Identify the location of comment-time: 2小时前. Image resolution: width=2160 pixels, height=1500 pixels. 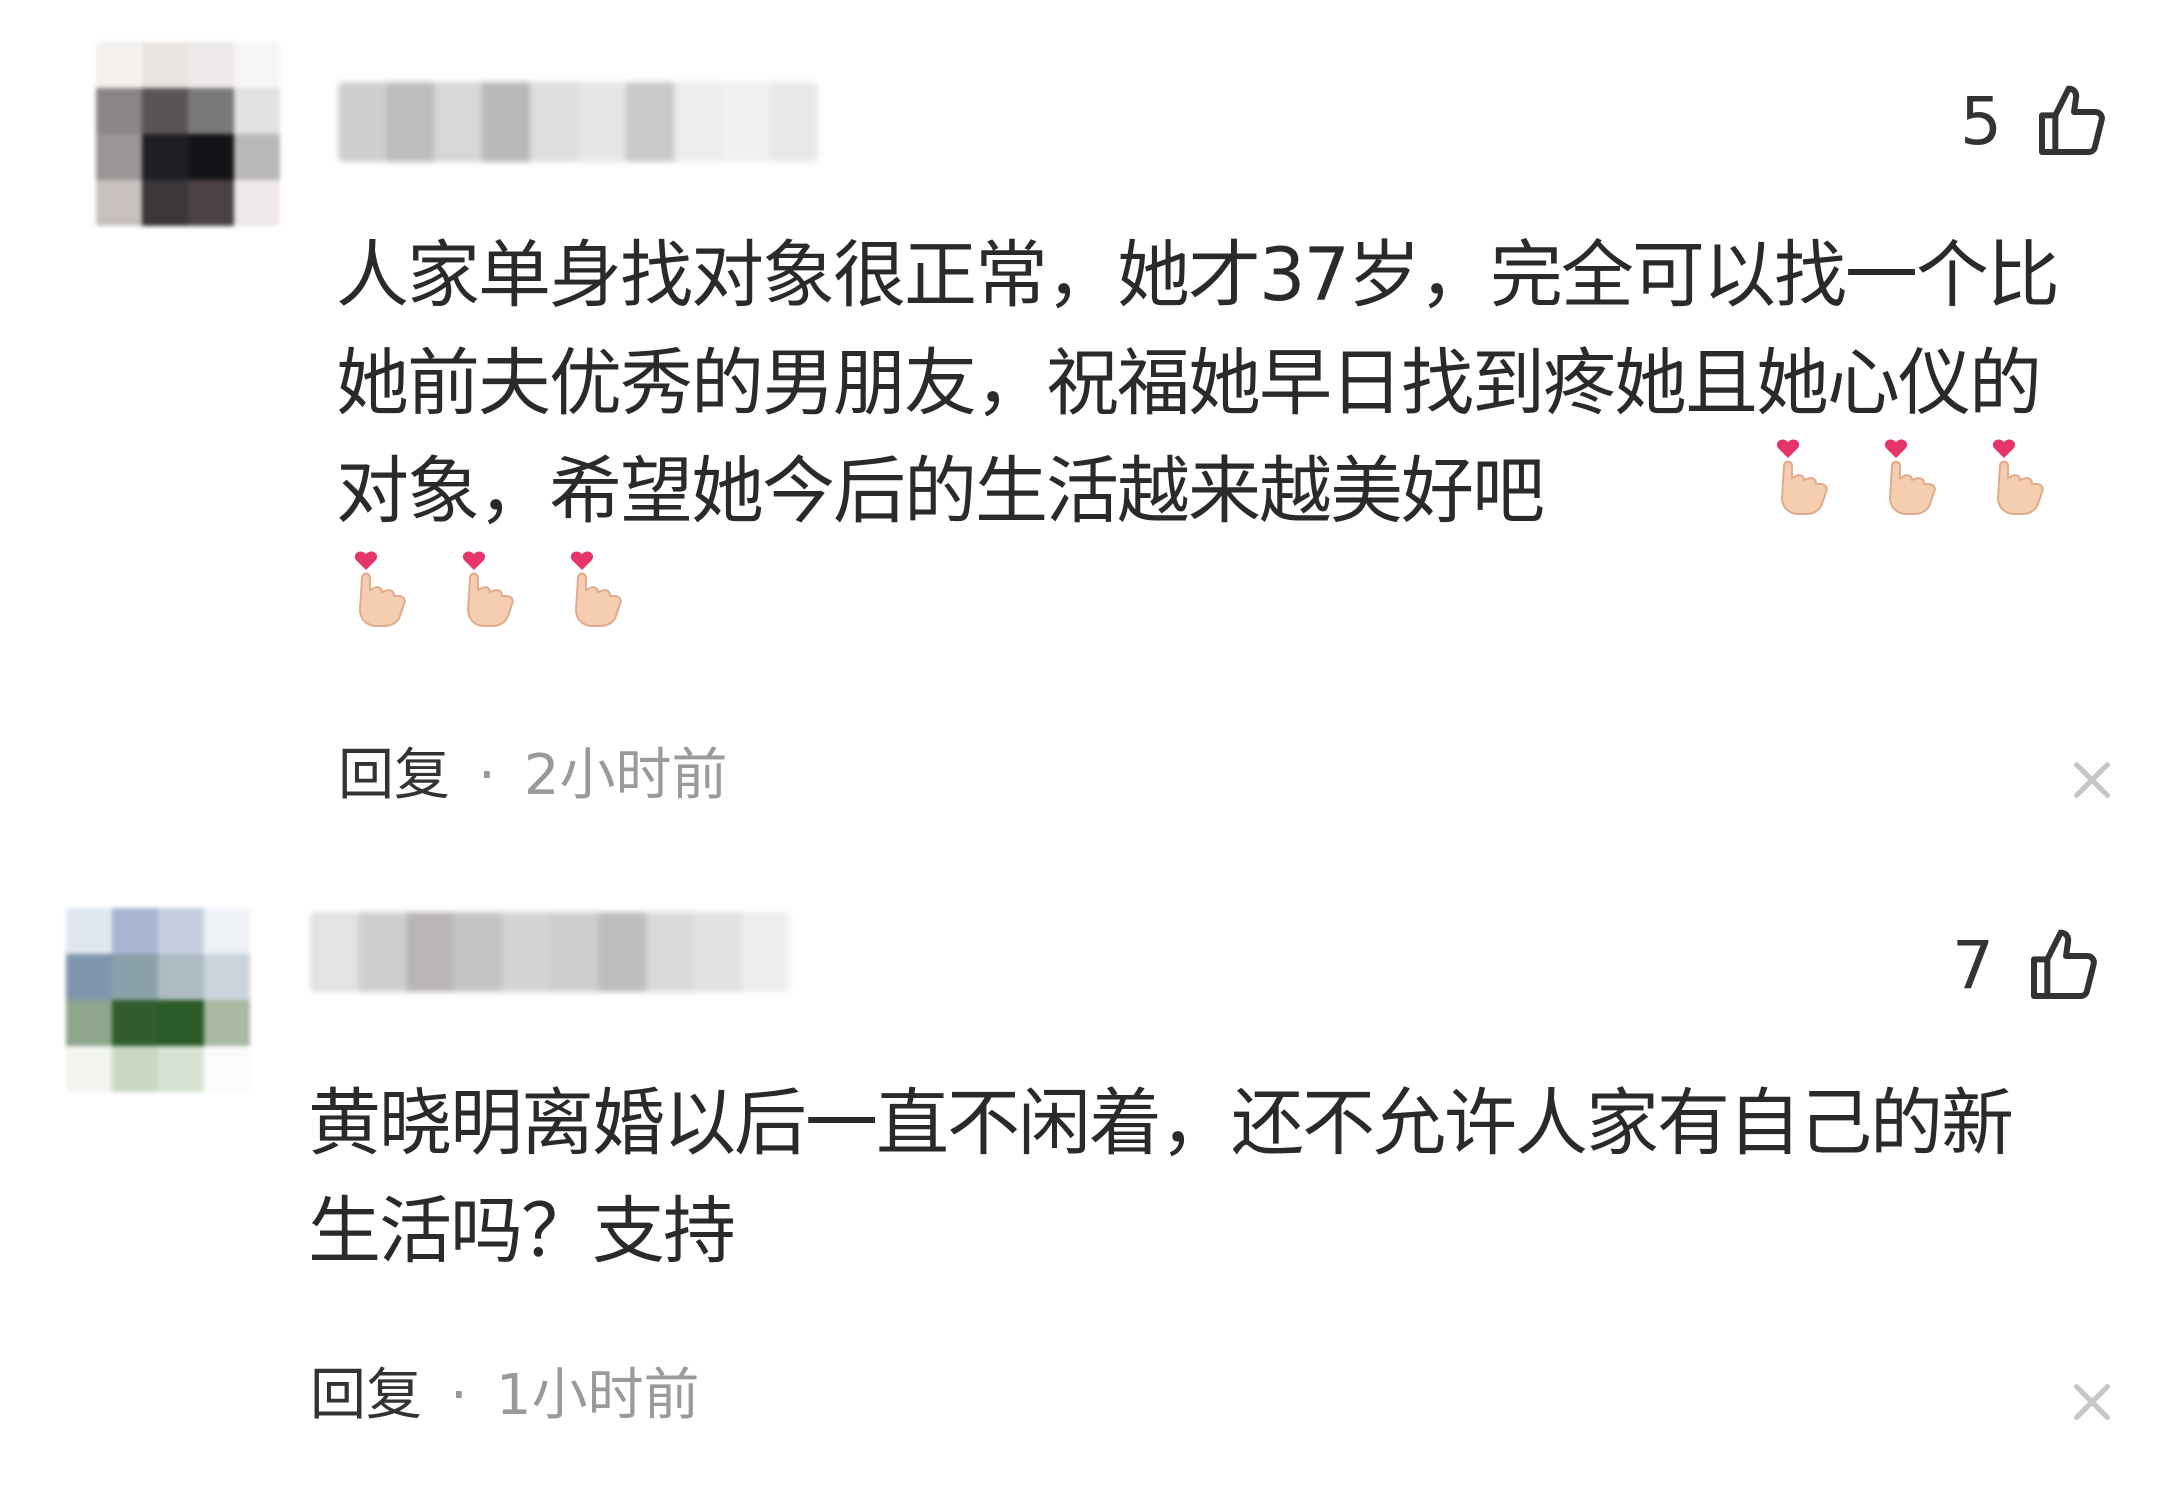
(625, 775).